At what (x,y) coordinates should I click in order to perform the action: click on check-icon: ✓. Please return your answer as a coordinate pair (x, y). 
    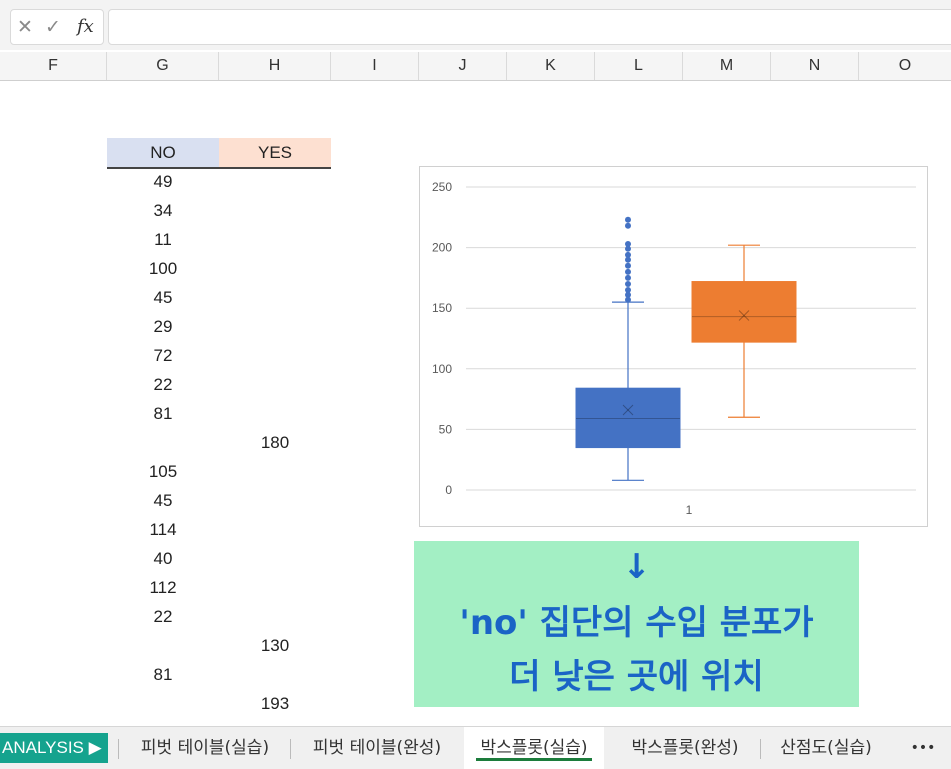
    Looking at the image, I should click on (53, 27).